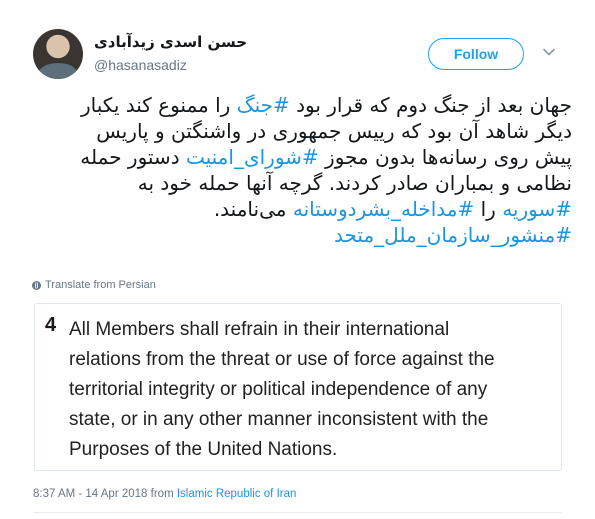  Describe the element at coordinates (170, 42) in the screenshot. I see `author-name: حسن اسدی زیدآبادی` at that location.